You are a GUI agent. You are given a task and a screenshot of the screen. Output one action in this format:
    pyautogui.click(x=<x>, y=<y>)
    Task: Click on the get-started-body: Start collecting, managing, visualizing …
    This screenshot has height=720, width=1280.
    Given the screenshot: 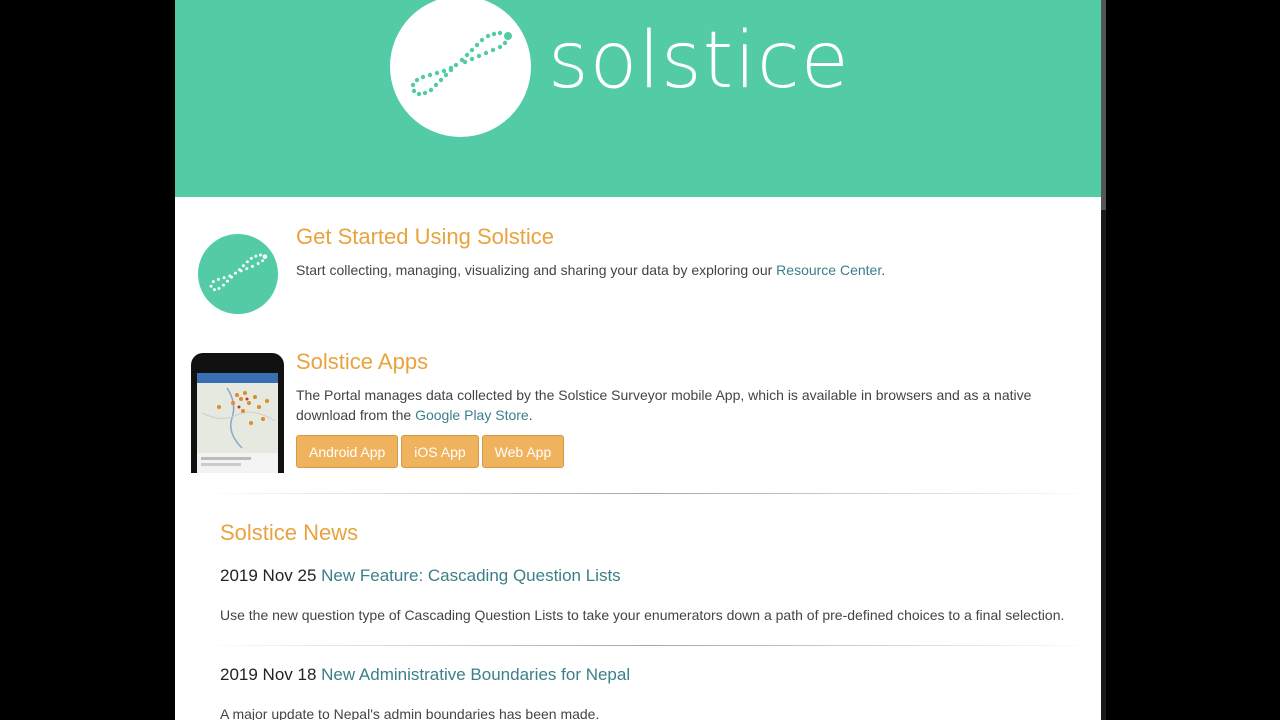 What is the action you would take?
    pyautogui.click(x=536, y=270)
    